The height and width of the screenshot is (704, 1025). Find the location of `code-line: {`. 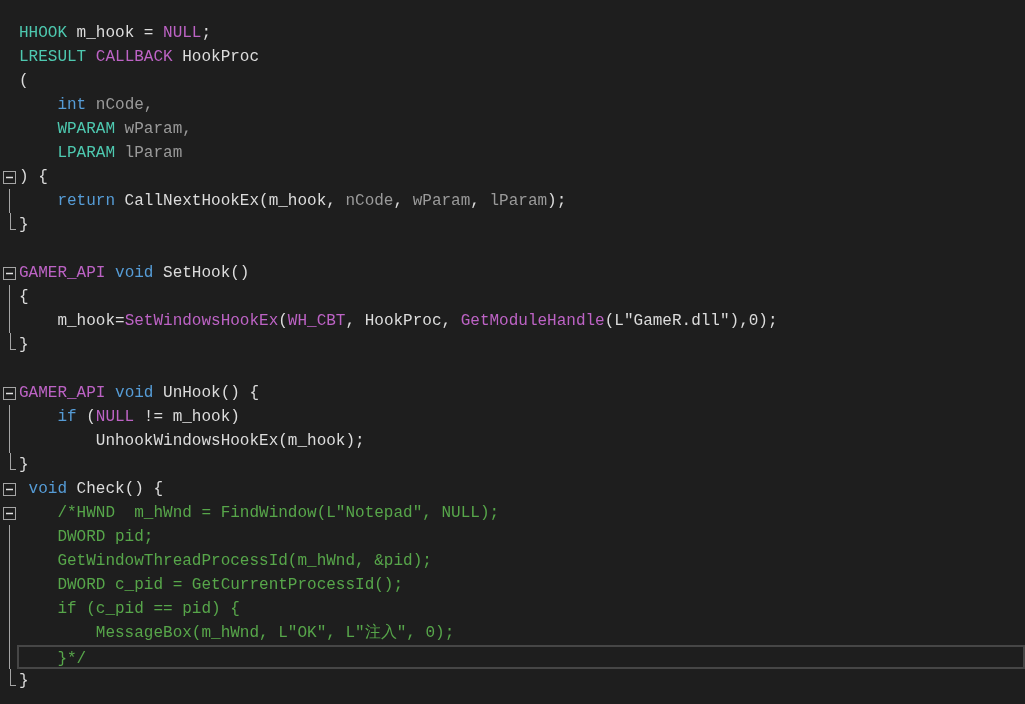

code-line: { is located at coordinates (24, 297).